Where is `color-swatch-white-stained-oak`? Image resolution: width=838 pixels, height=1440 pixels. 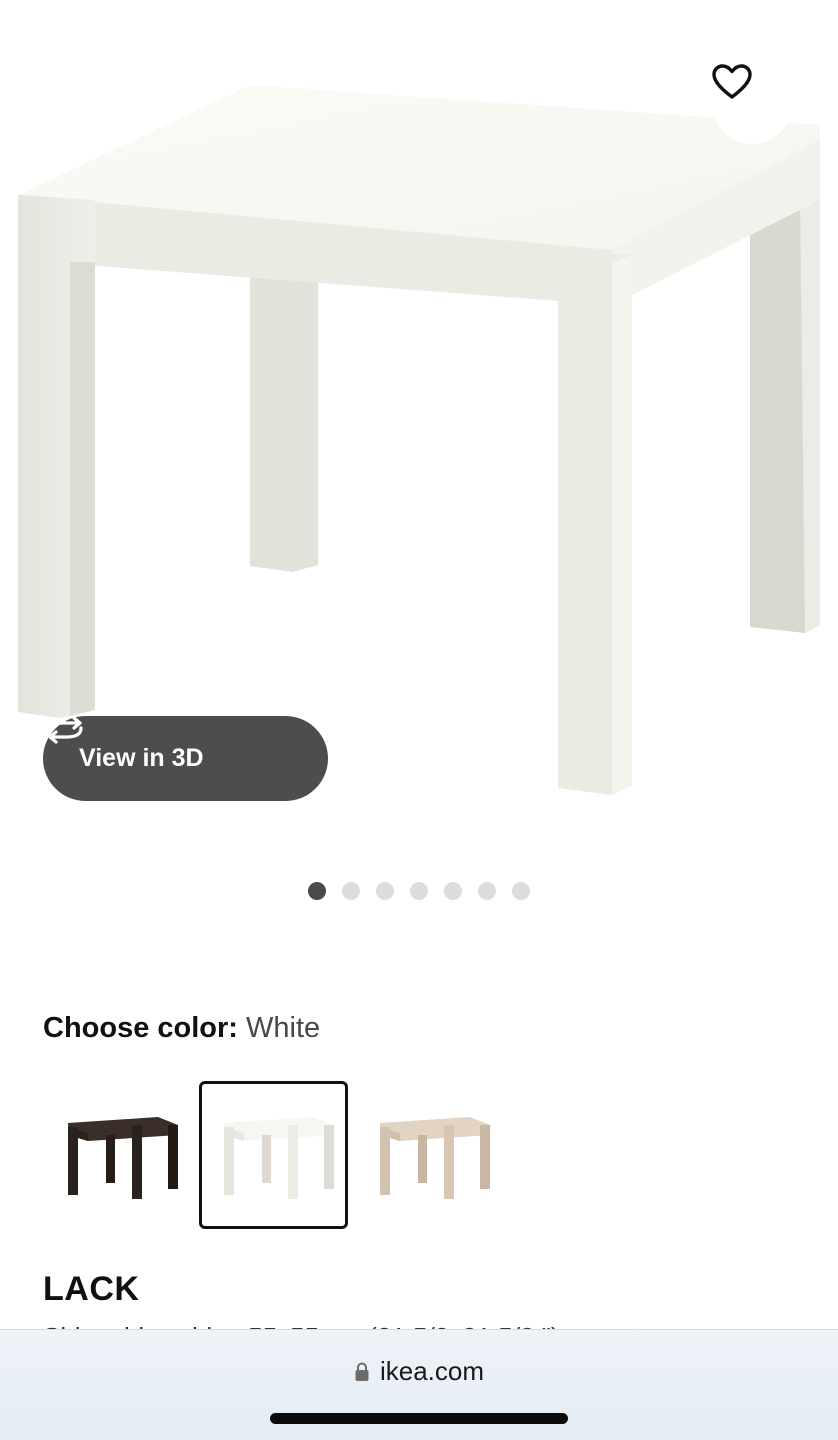
color-swatch-white-stained-oak is located at coordinates (429, 1155).